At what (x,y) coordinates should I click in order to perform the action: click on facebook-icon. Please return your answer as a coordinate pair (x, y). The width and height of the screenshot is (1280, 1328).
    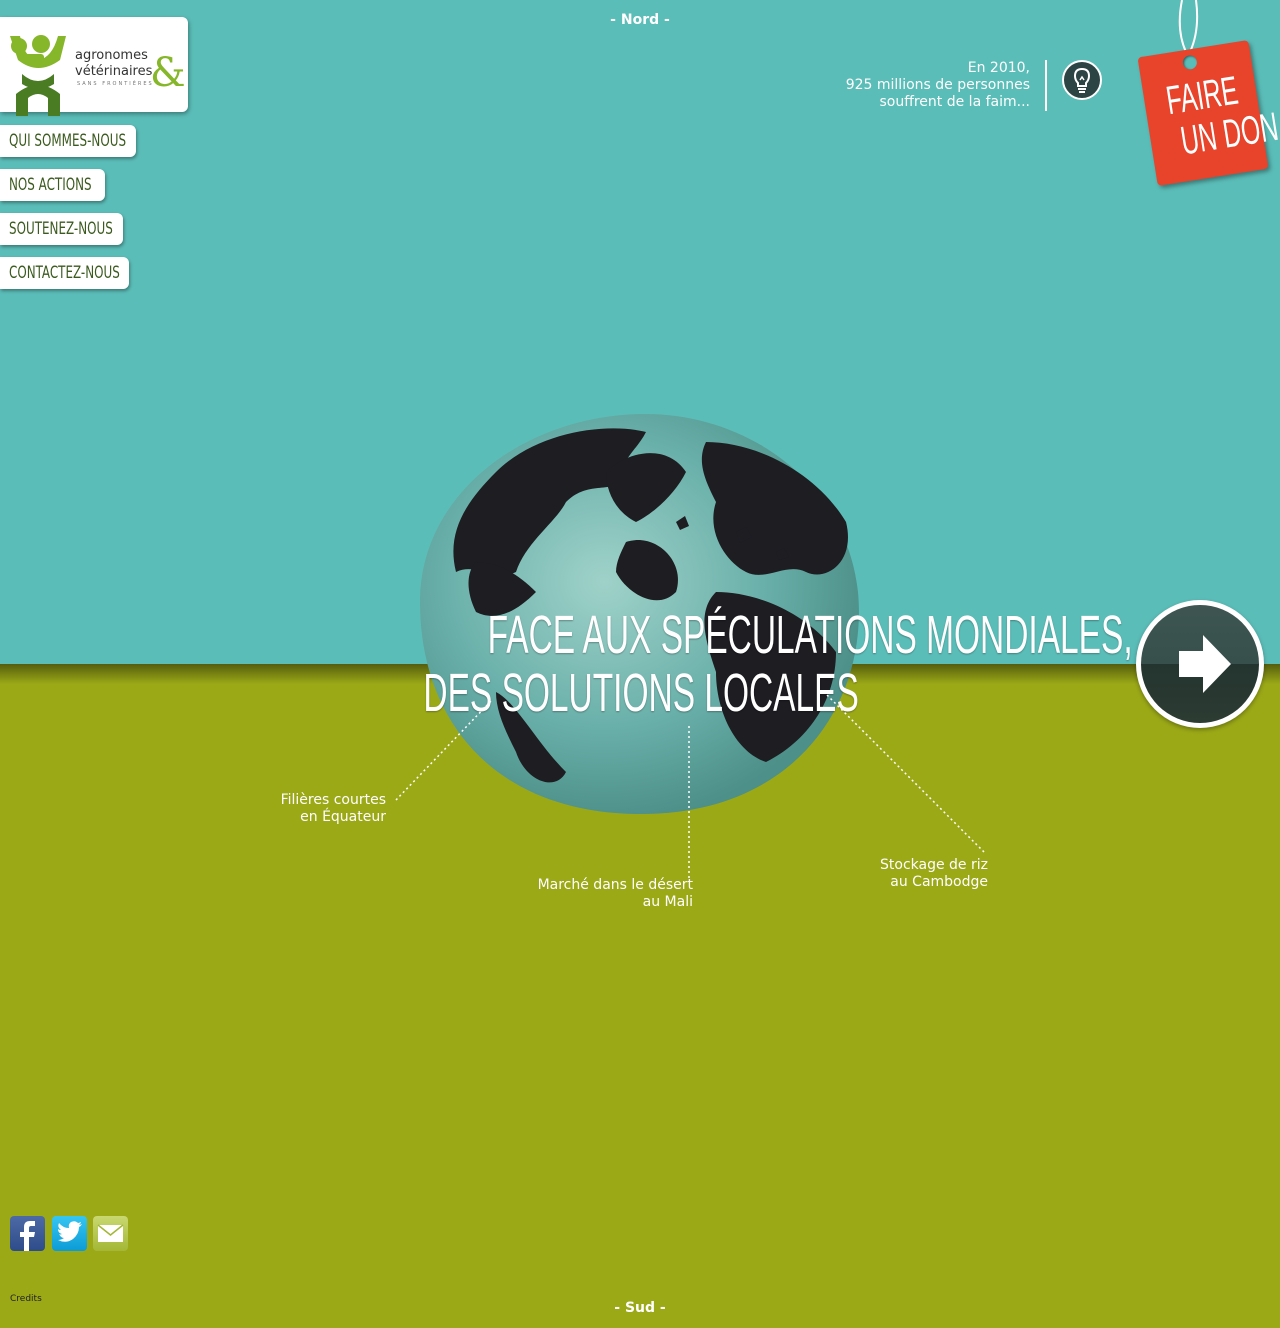
    Looking at the image, I should click on (27, 1236).